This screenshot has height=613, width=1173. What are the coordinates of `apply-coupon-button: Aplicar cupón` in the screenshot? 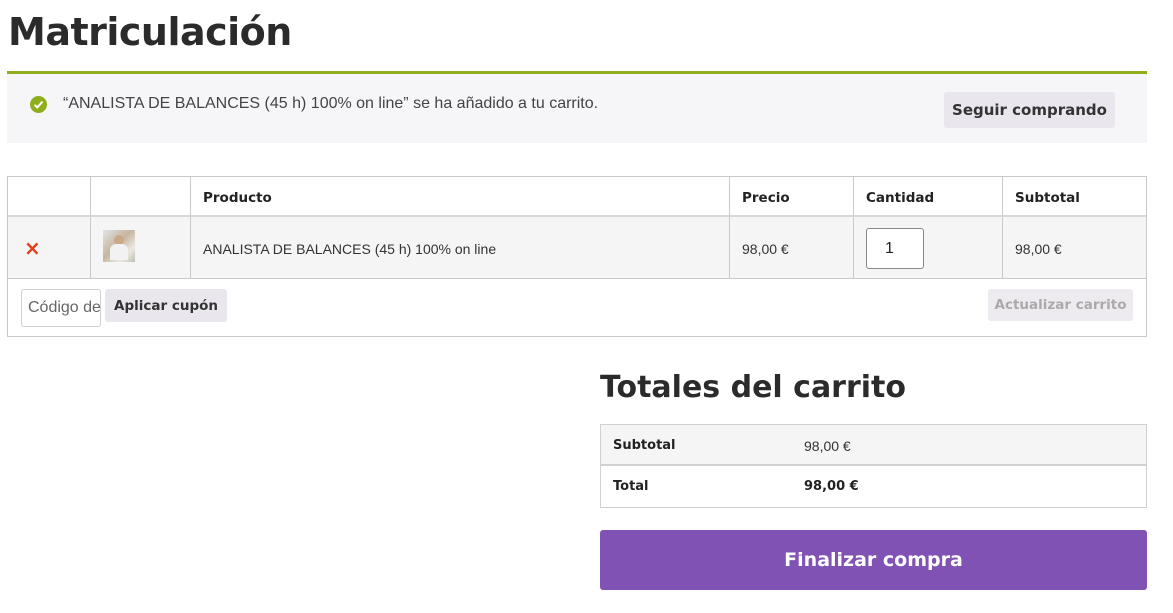 It's located at (166, 305).